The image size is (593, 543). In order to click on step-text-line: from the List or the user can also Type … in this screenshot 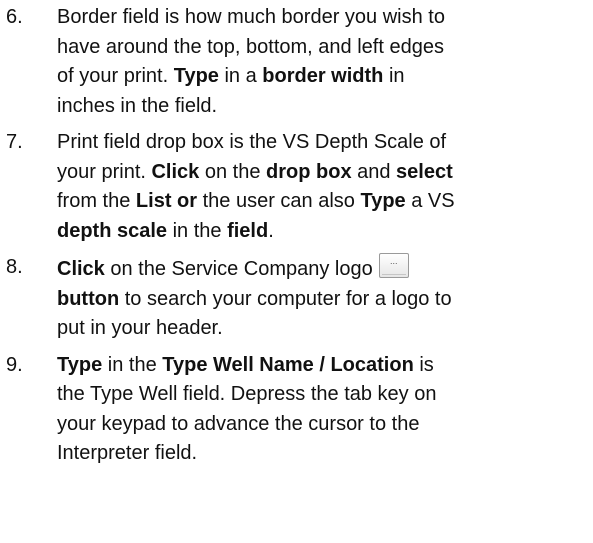, I will do `click(319, 202)`.